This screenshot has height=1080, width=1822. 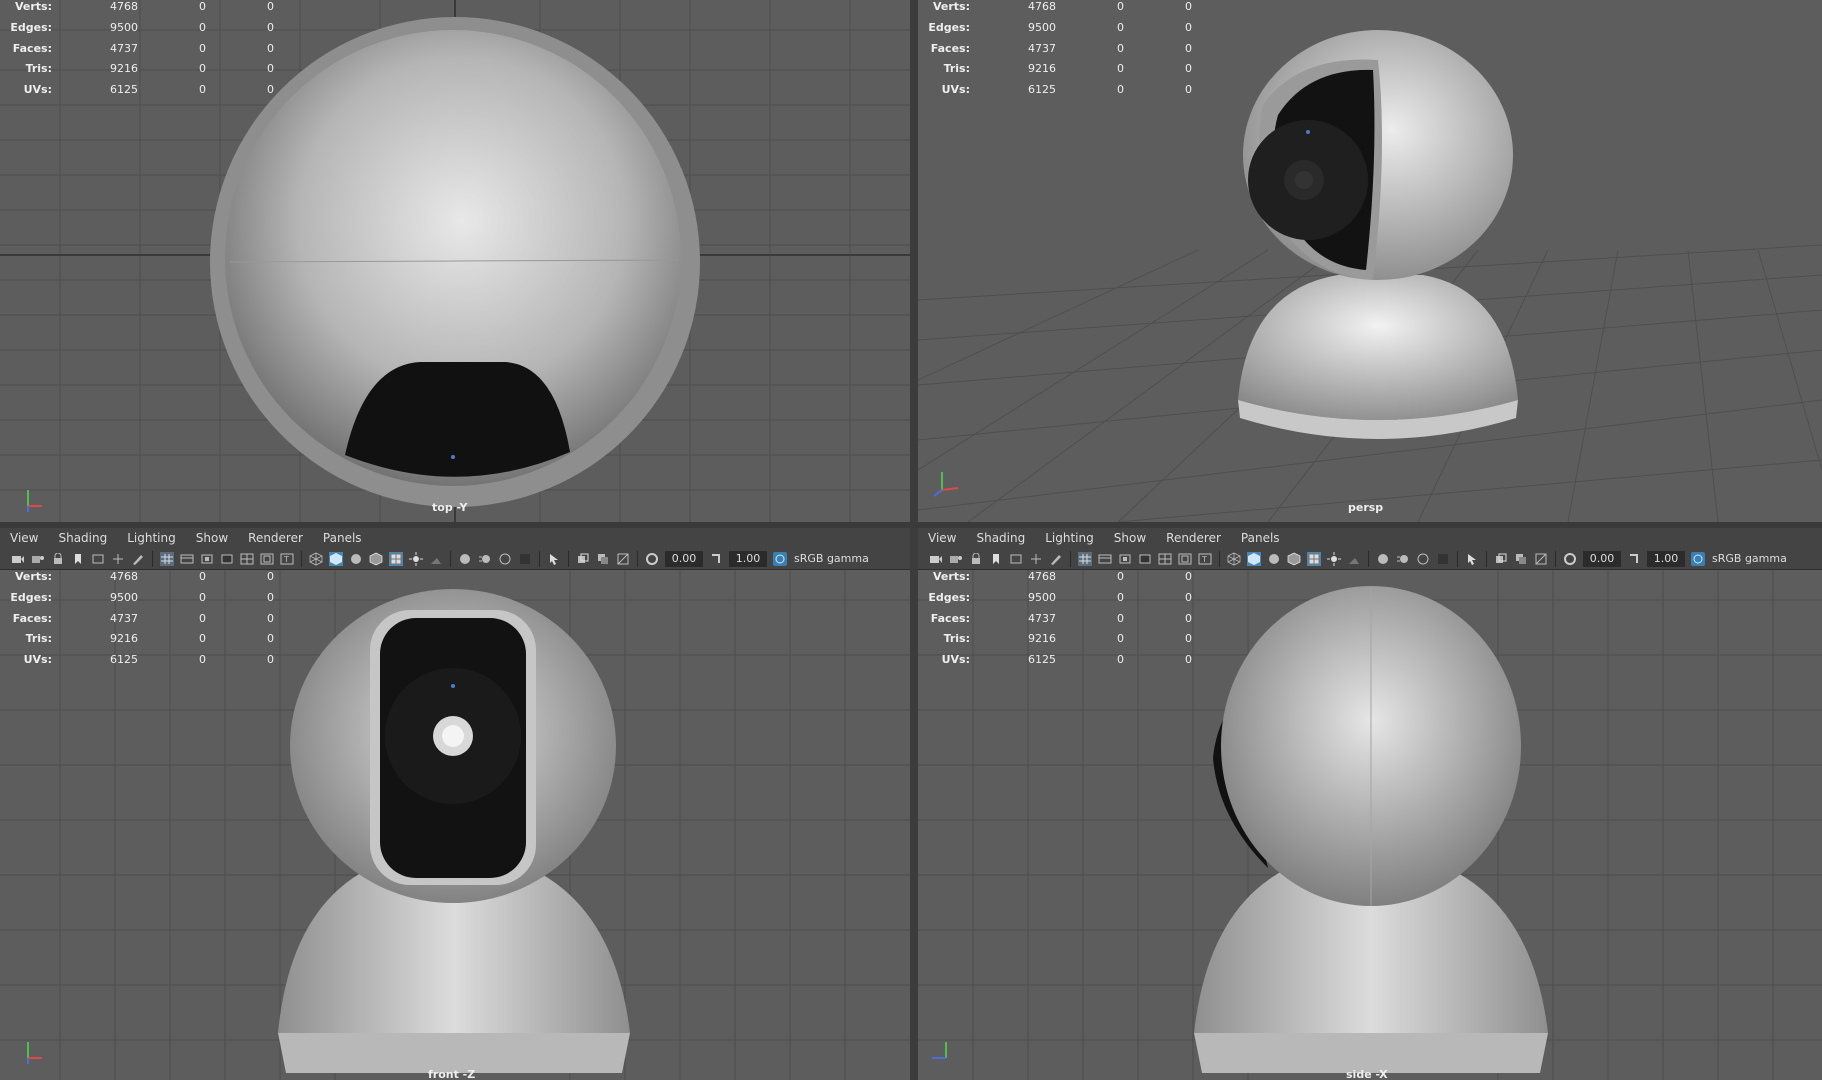 I want to click on camera-name-label: persp, so click(x=1366, y=507).